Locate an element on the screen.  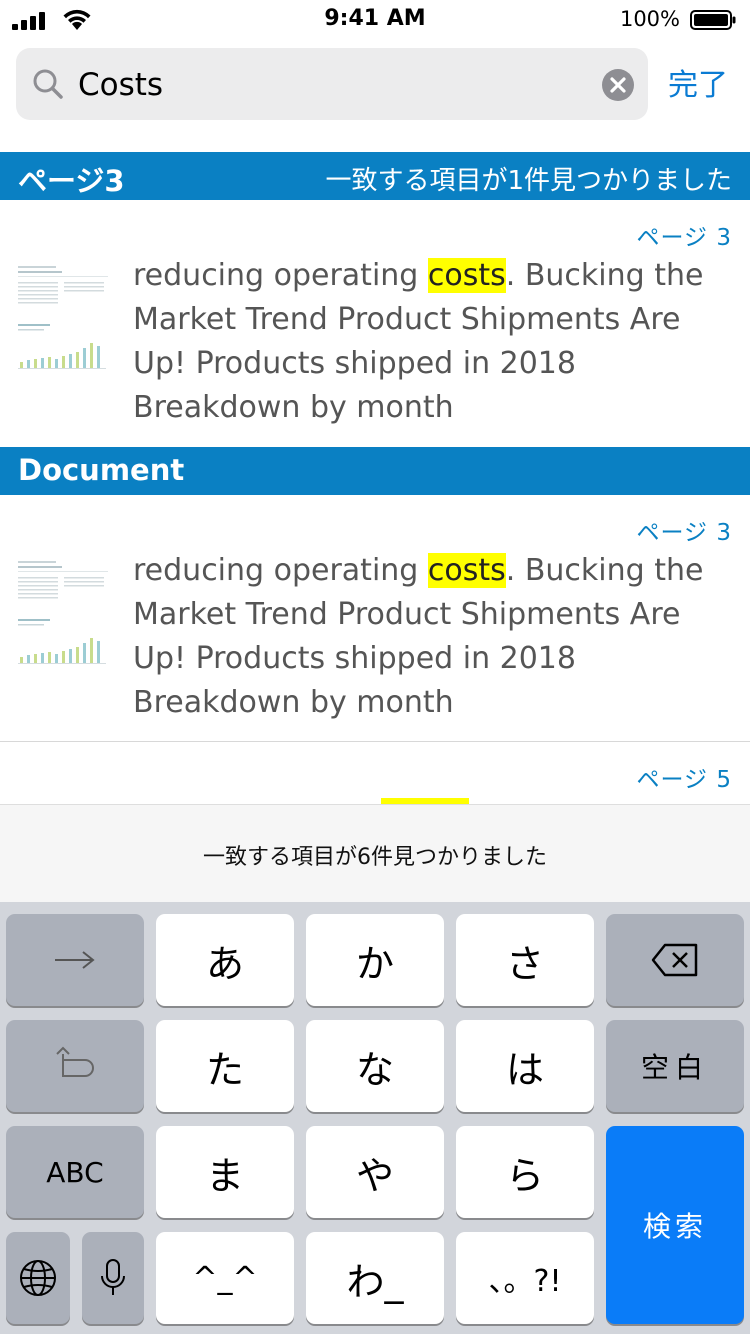
key-ka: か is located at coordinates (375, 960).